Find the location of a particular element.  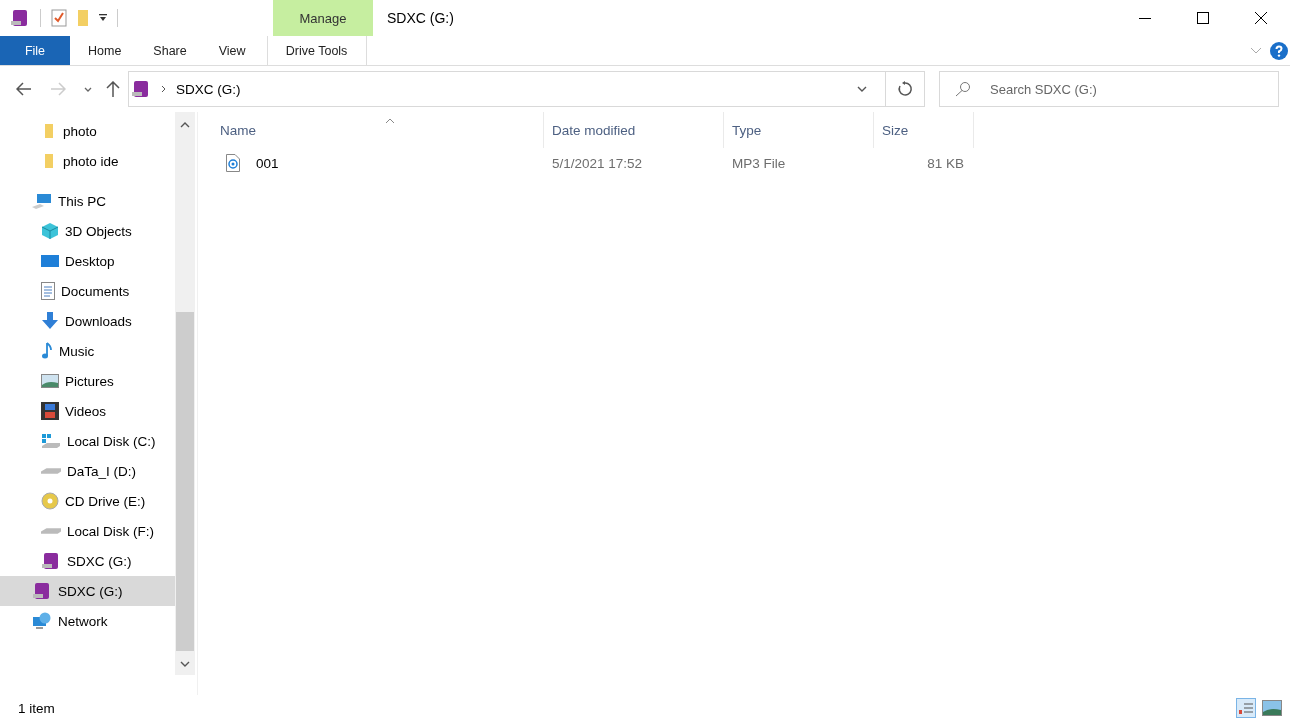

chevron-right-icon is located at coordinates (163, 89).